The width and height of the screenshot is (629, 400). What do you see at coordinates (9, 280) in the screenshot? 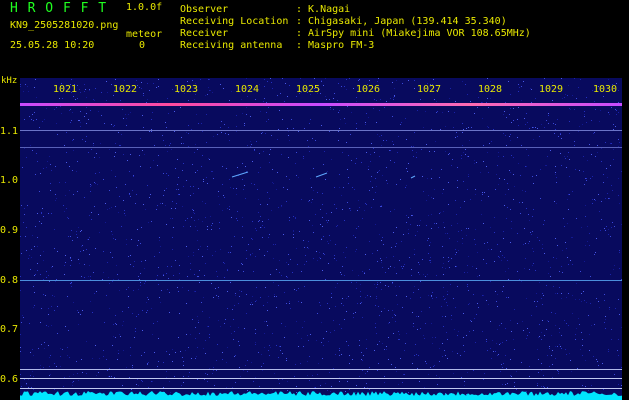
I see `y-tick-label: 0.8` at bounding box center [9, 280].